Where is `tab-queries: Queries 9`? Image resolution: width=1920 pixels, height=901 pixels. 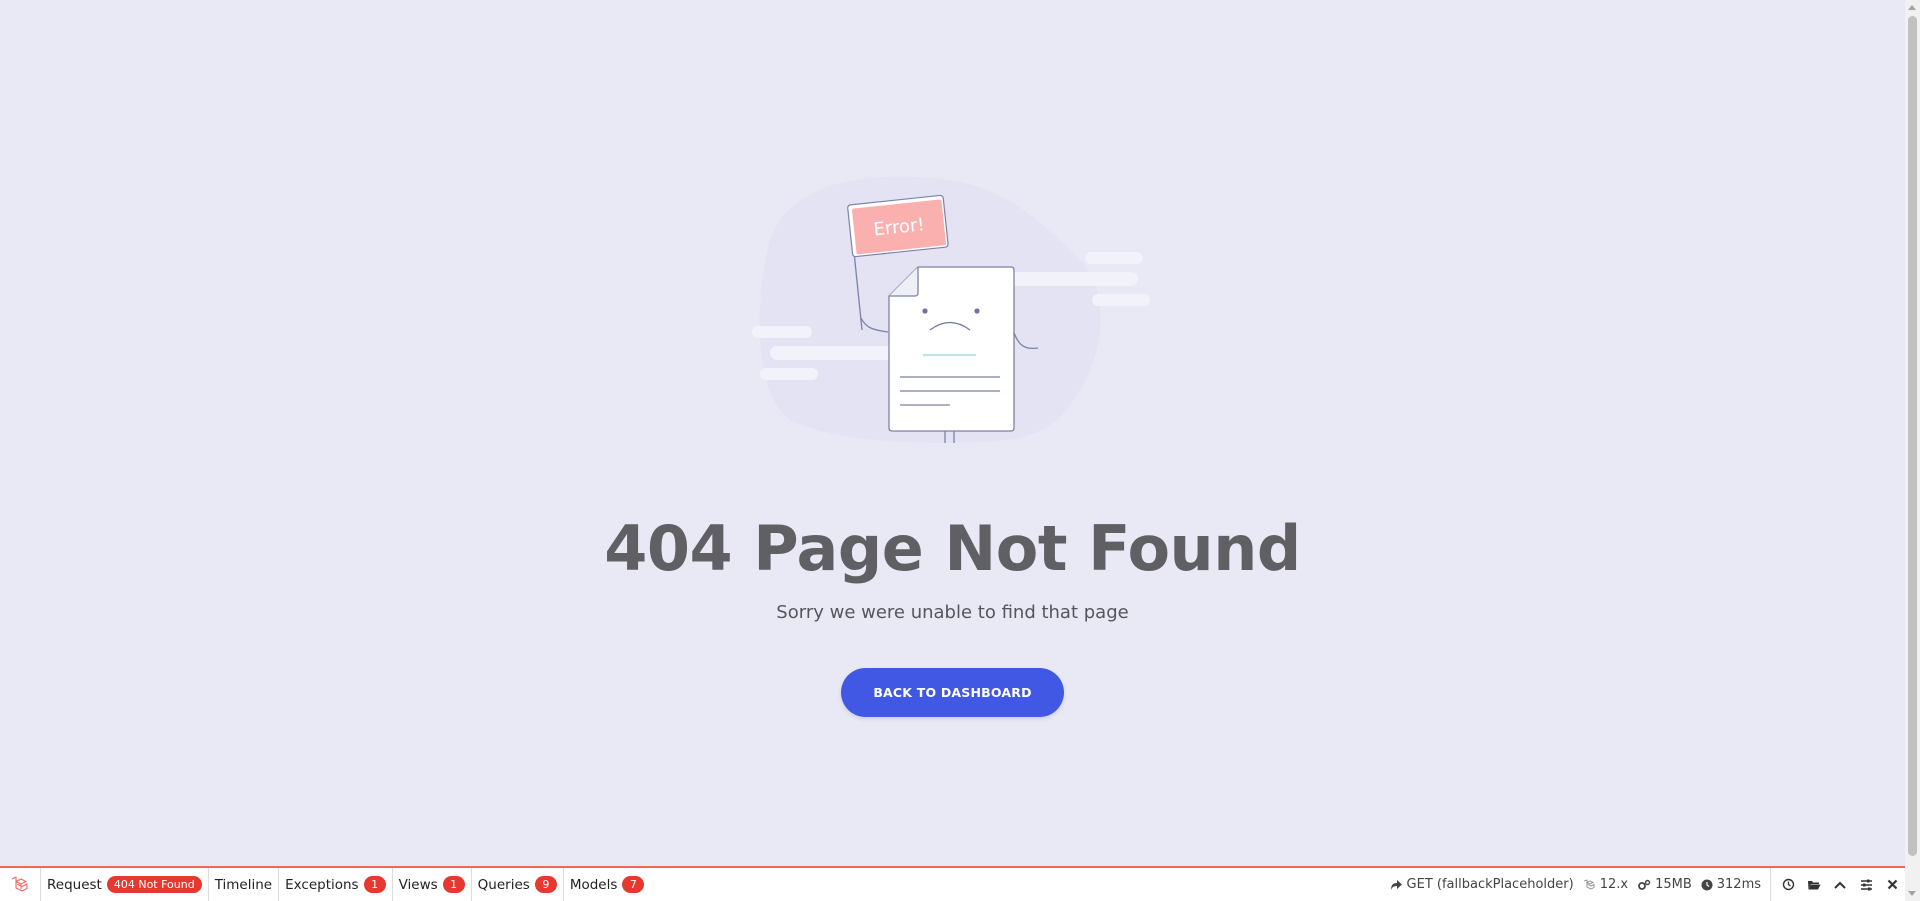 tab-queries: Queries 9 is located at coordinates (518, 884).